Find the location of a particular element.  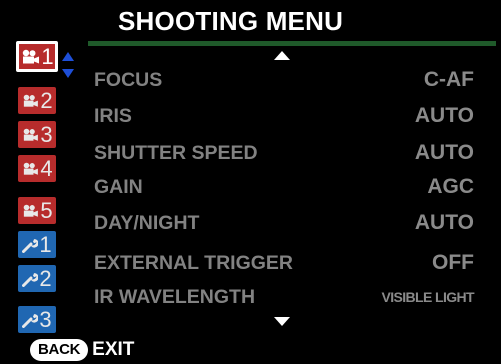

tab-number: 4 is located at coordinates (46, 168).